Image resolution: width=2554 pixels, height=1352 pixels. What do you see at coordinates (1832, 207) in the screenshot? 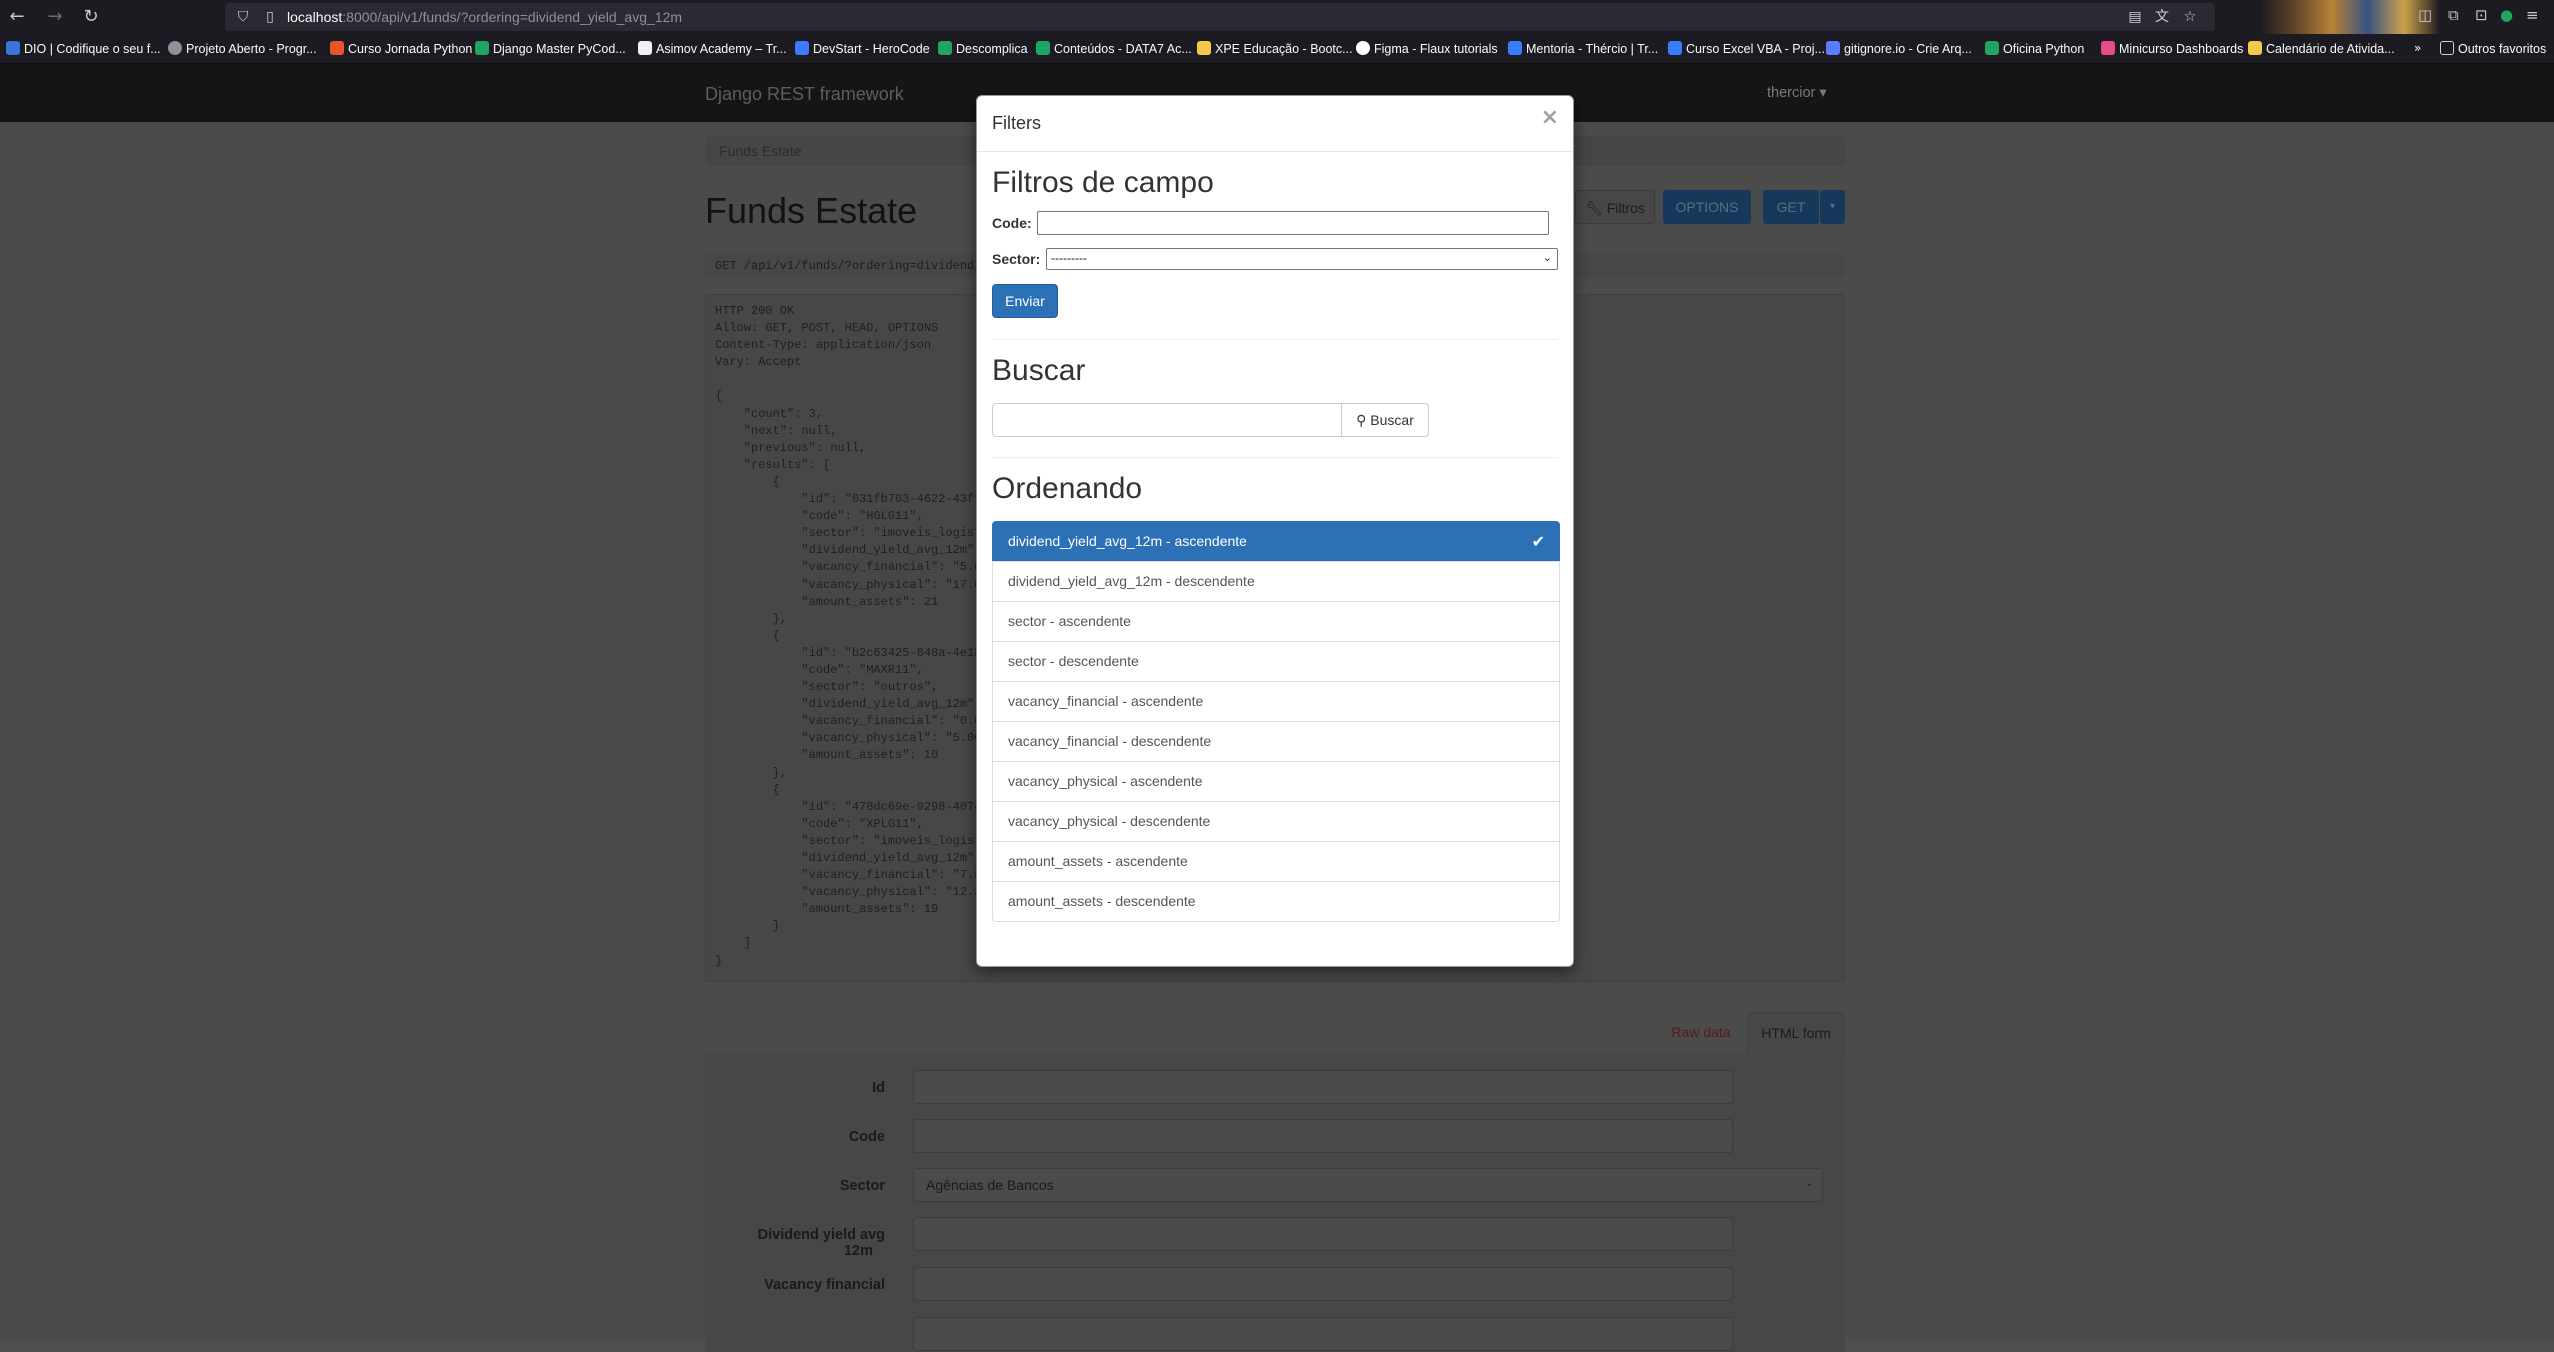
I see `get-format-dropdown-icon: ▾` at bounding box center [1832, 207].